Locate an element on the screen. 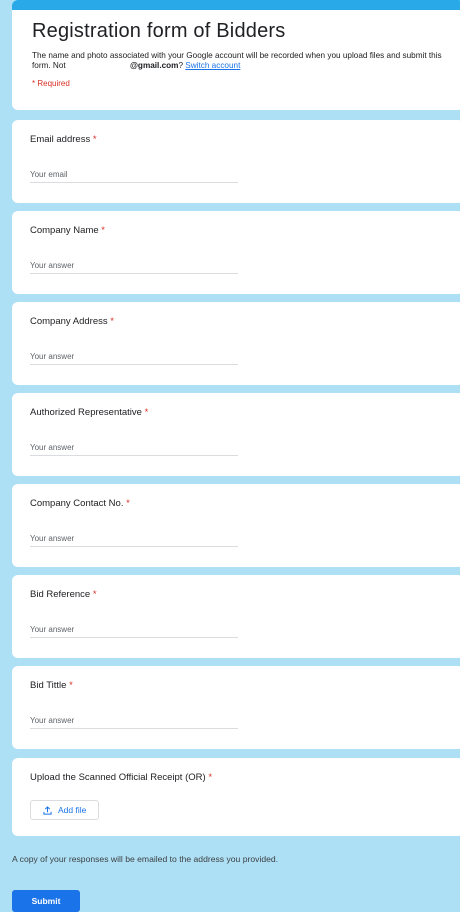  question-label: Bid Reference * is located at coordinates (245, 594).